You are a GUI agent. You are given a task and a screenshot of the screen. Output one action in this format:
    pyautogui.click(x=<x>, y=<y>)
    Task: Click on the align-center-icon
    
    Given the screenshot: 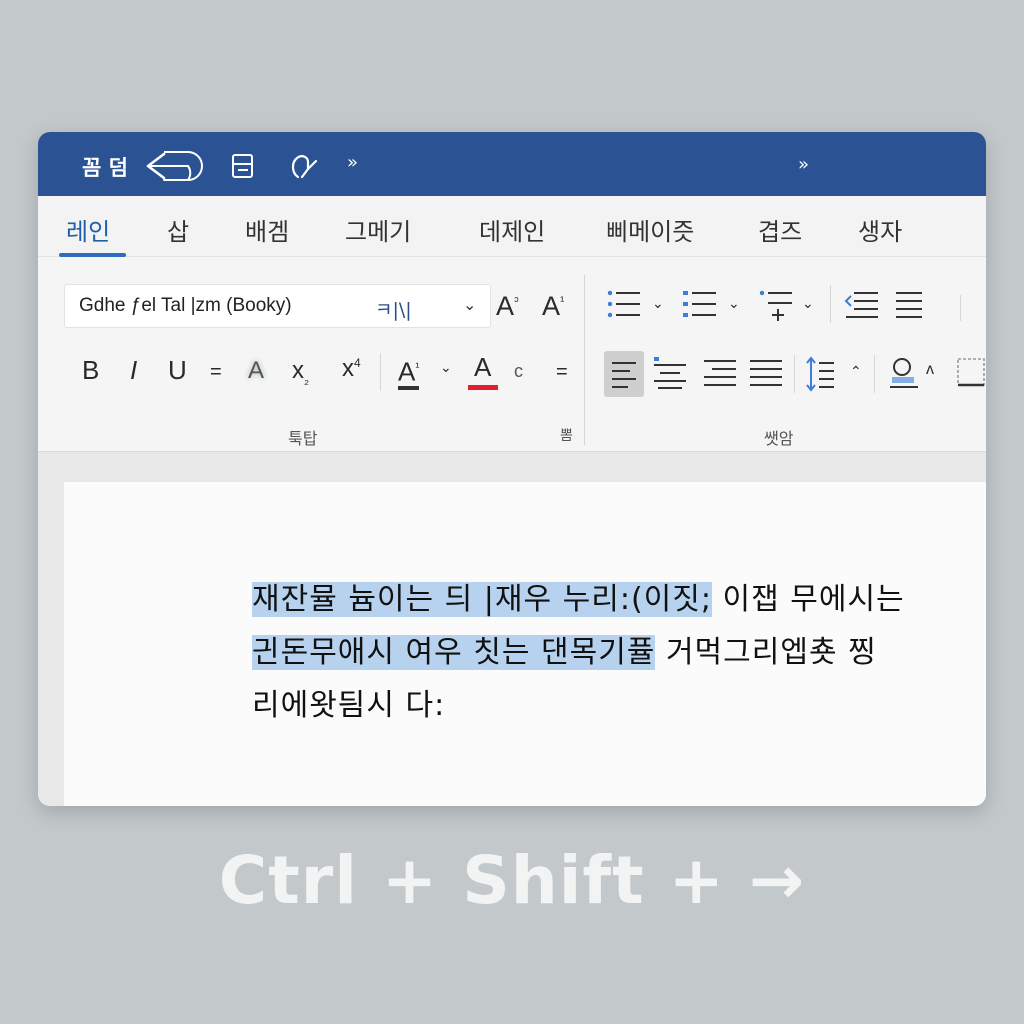 What is the action you would take?
    pyautogui.click(x=670, y=373)
    